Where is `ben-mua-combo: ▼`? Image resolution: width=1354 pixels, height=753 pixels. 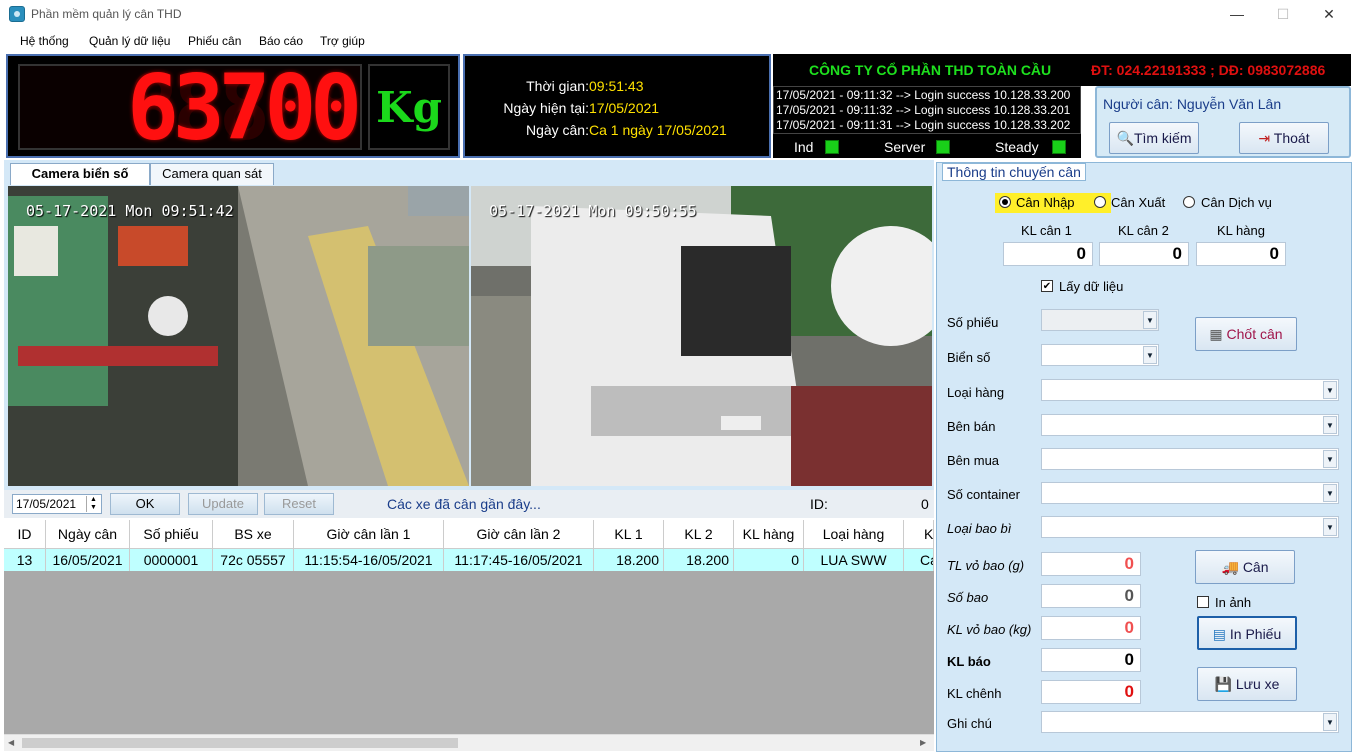
ben-mua-combo: ▼ is located at coordinates (1190, 459).